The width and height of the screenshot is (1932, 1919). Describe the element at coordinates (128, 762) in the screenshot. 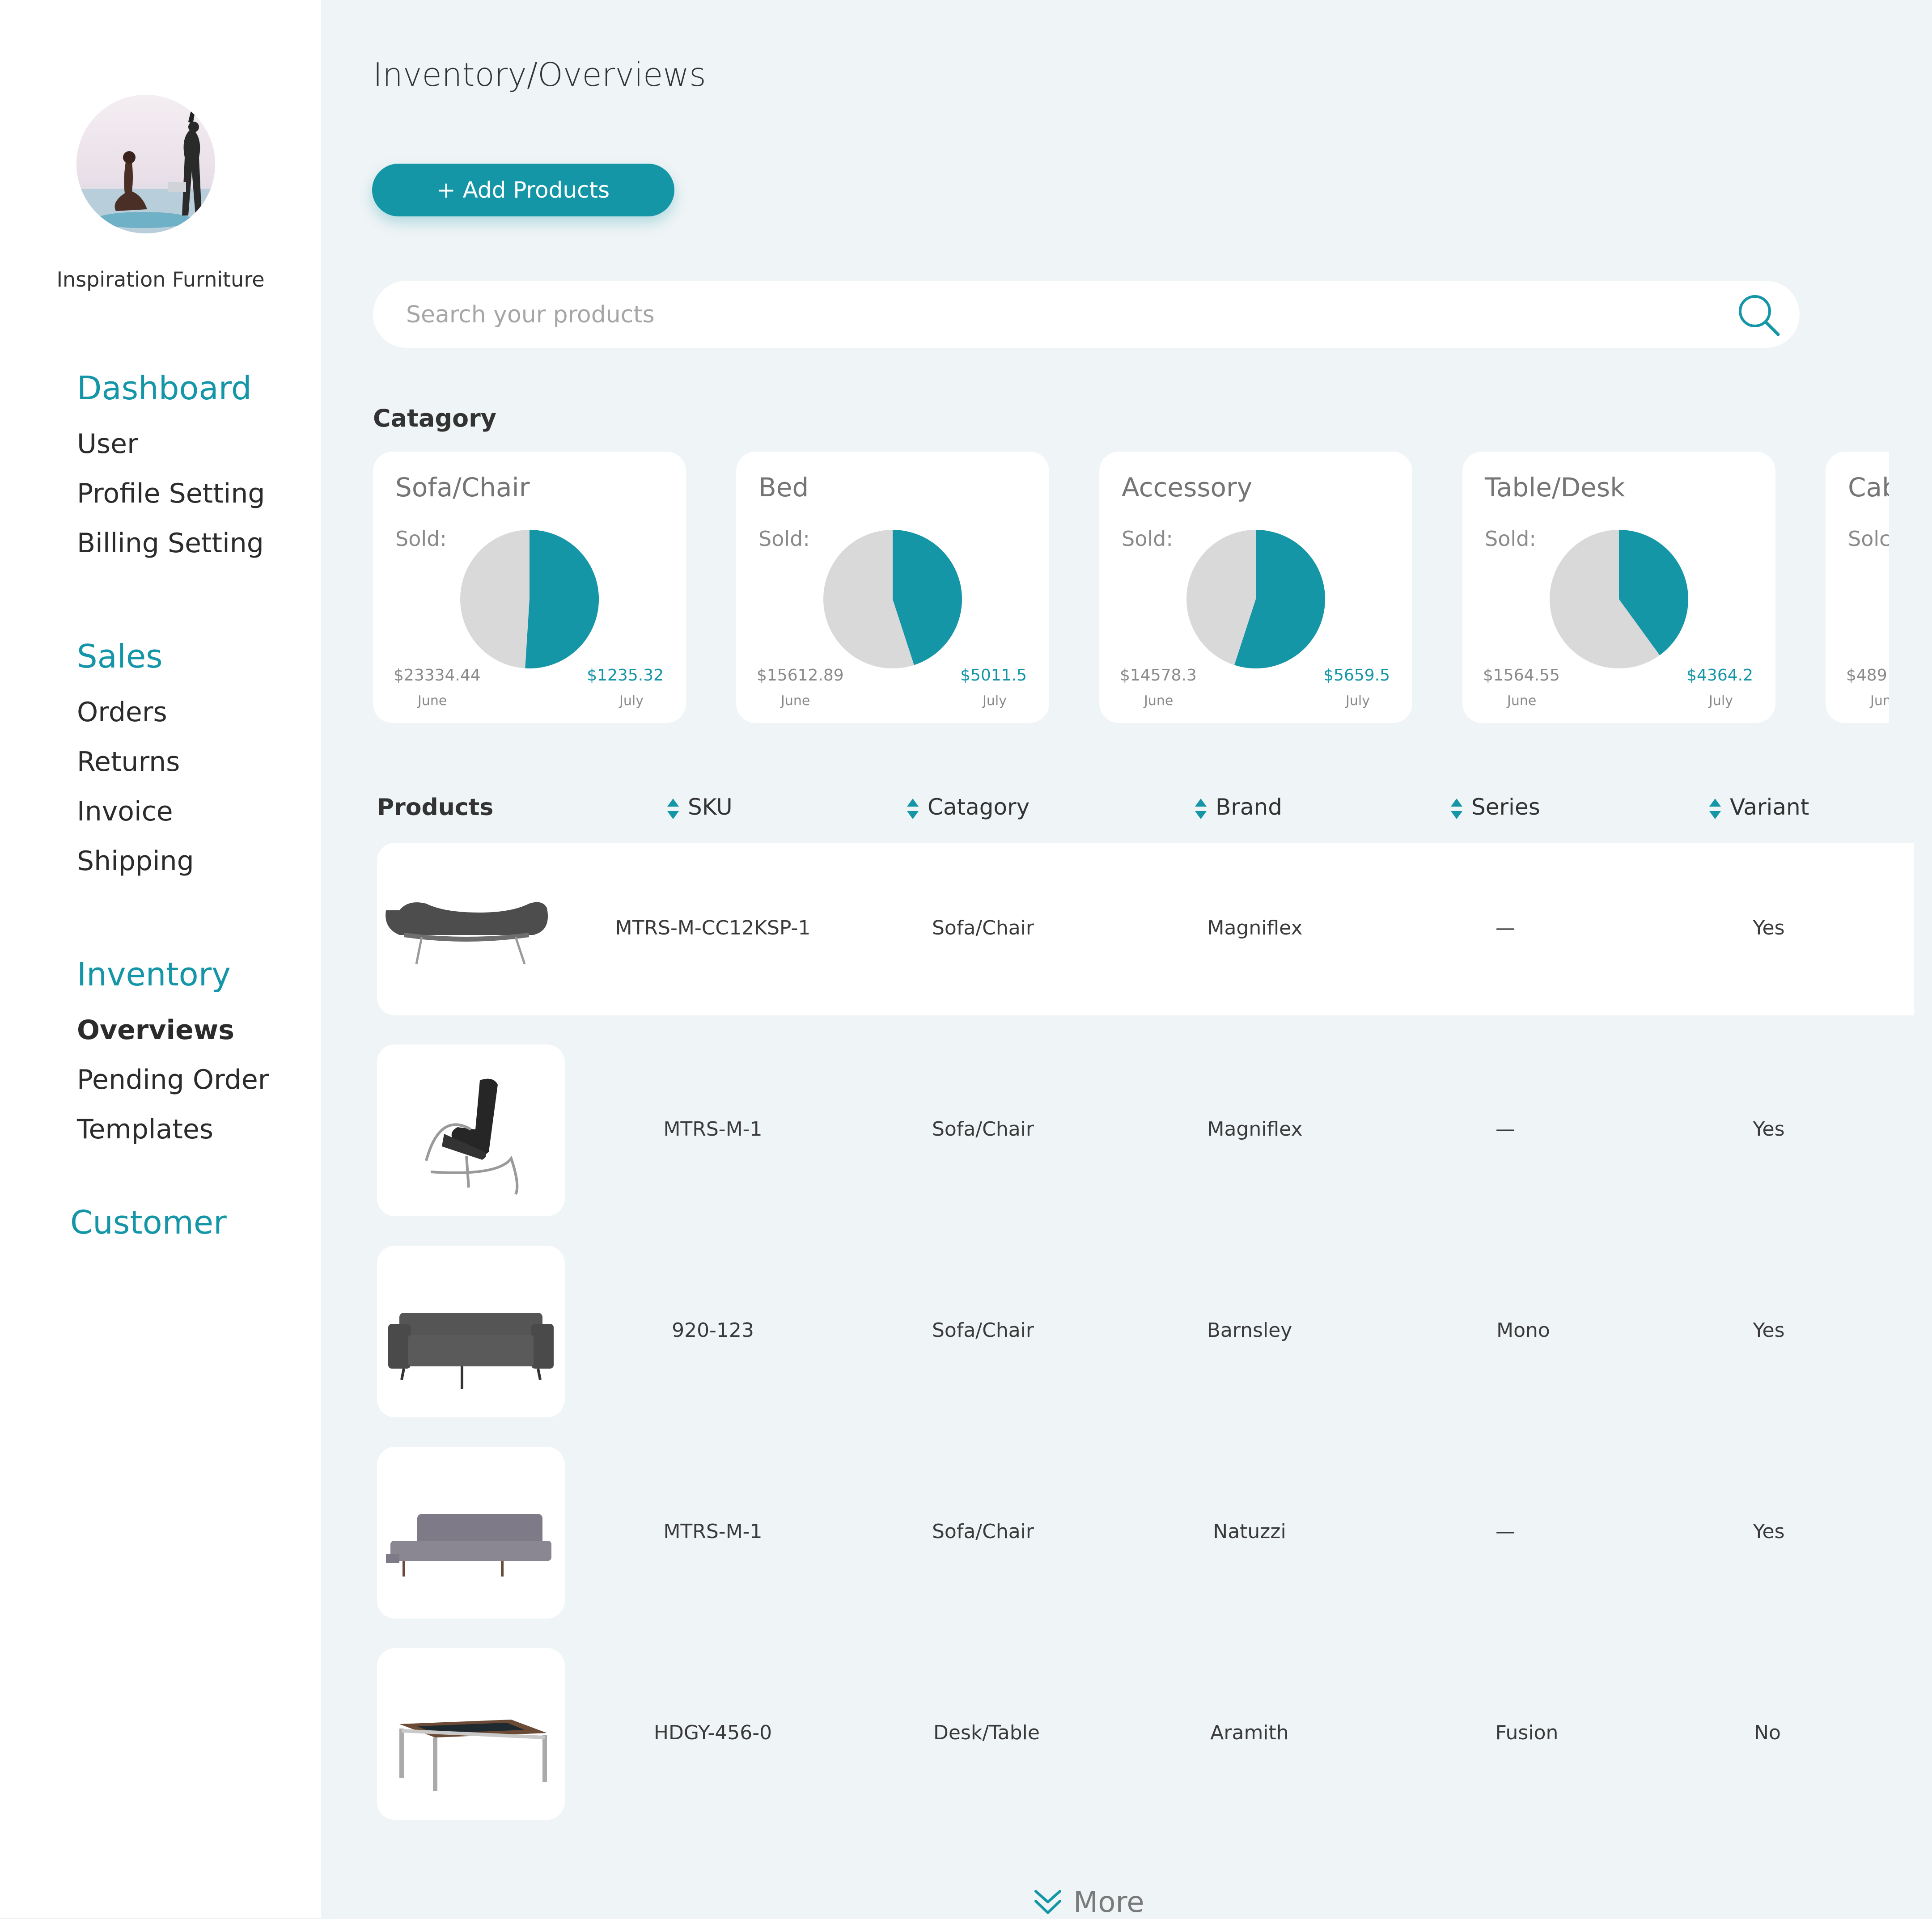

I see `nav-item-returns: Returns` at that location.